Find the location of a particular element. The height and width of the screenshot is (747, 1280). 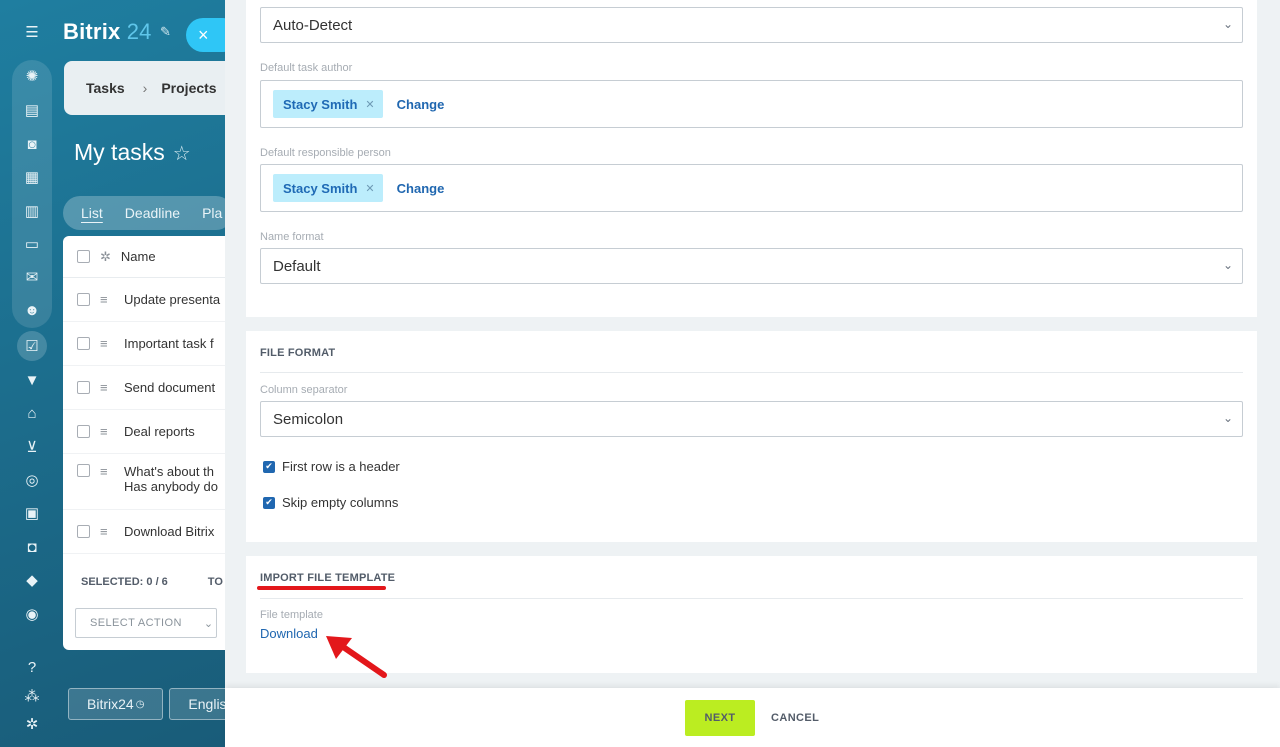

tab-deadline: Deadline is located at coordinates (152, 213).